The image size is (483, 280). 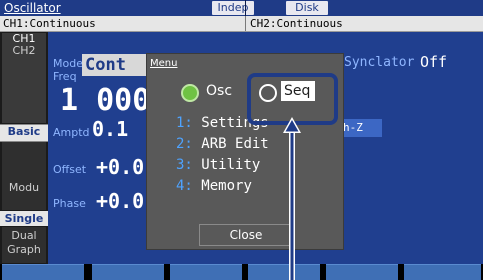 What do you see at coordinates (69, 203) in the screenshot?
I see `phase-label: Phase` at bounding box center [69, 203].